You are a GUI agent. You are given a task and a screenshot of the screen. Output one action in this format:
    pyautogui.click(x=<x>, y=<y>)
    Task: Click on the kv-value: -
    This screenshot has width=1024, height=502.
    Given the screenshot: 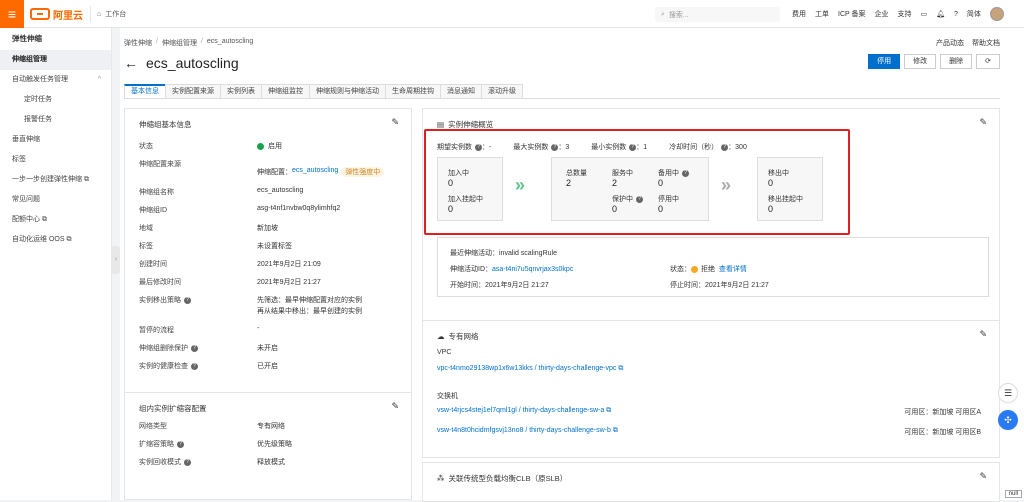 What is the action you would take?
    pyautogui.click(x=258, y=330)
    